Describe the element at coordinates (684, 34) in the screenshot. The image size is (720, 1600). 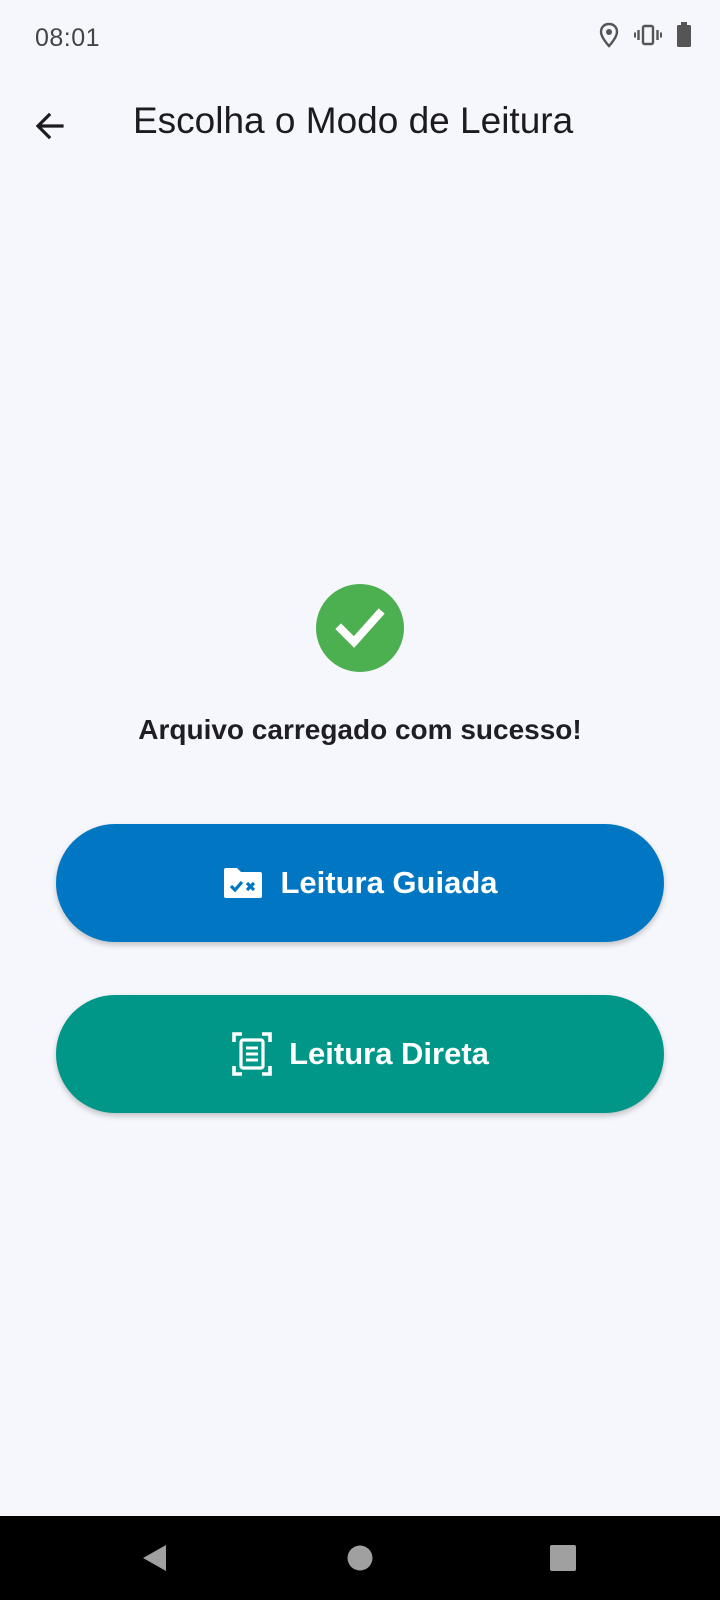
I see `battery-icon` at that location.